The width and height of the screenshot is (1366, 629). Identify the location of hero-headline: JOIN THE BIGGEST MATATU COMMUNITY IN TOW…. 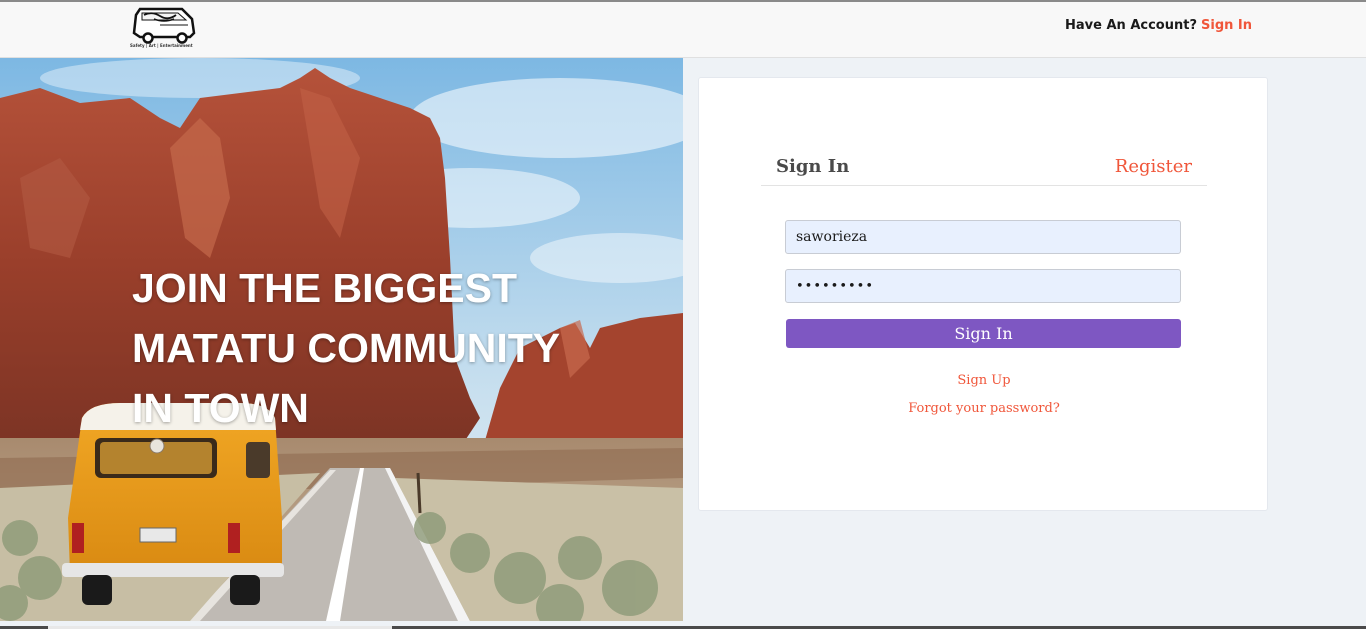
(346, 348).